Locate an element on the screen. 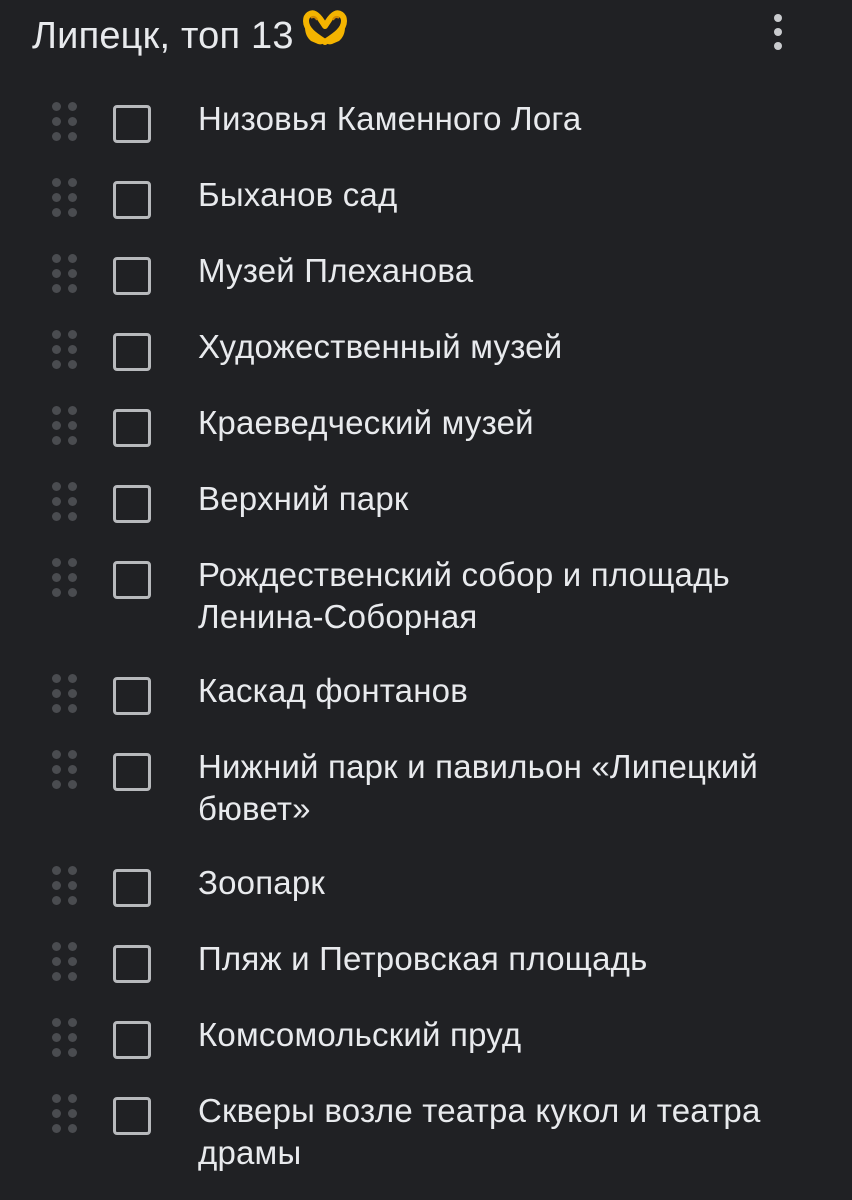 This screenshot has height=1200, width=852. list-item: Каскад фонтанов is located at coordinates (426, 708).